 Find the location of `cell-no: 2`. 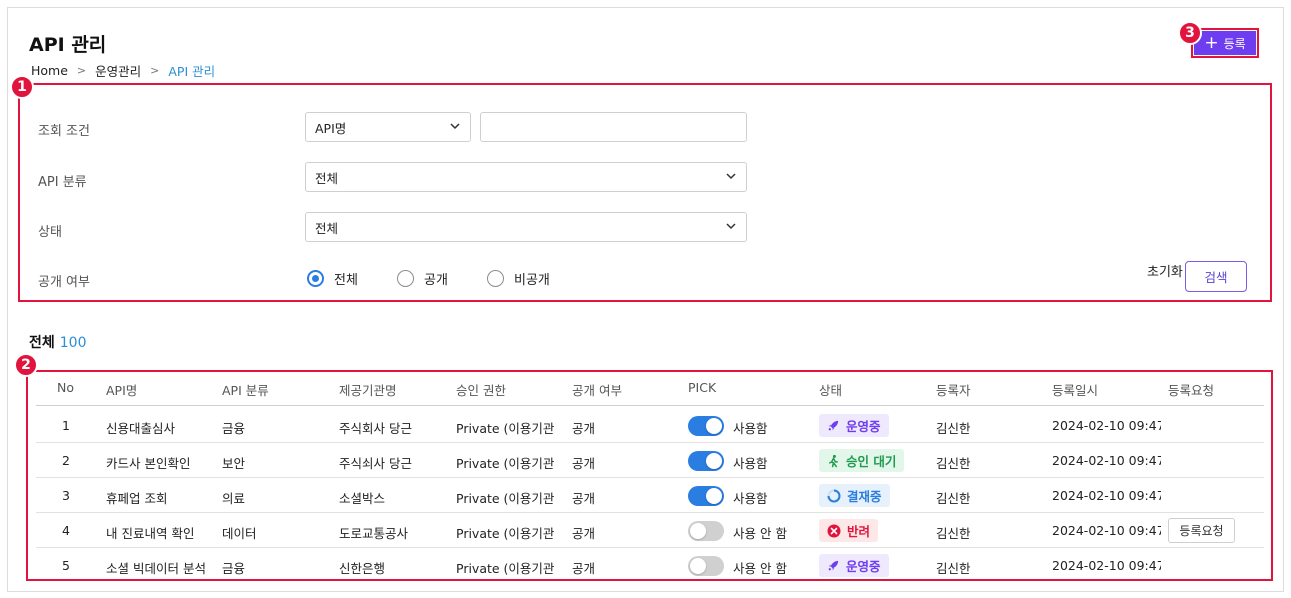

cell-no: 2 is located at coordinates (66, 460).